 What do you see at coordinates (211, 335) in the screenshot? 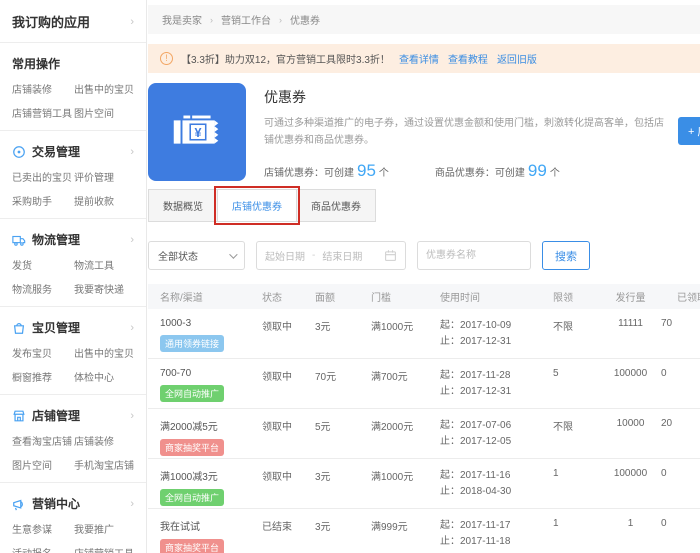
I see `coupon-name-cell: 1000-3 通用领券链接` at bounding box center [211, 335].